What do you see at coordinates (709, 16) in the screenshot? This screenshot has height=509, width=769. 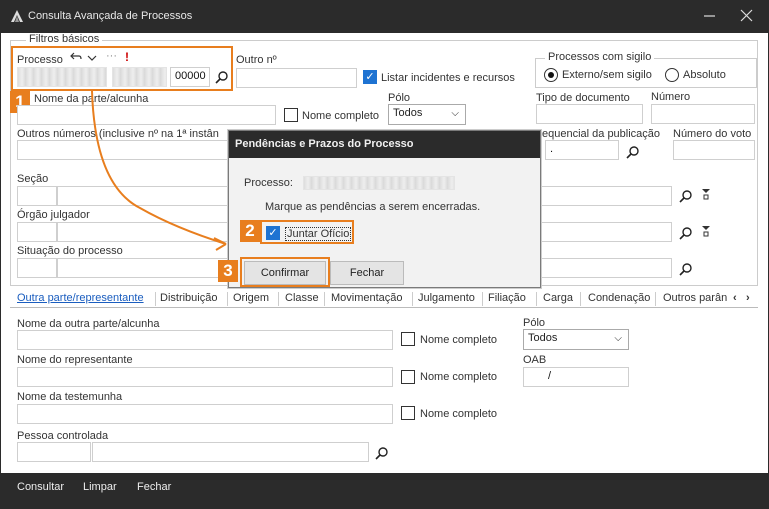 I see `minimize-icon` at bounding box center [709, 16].